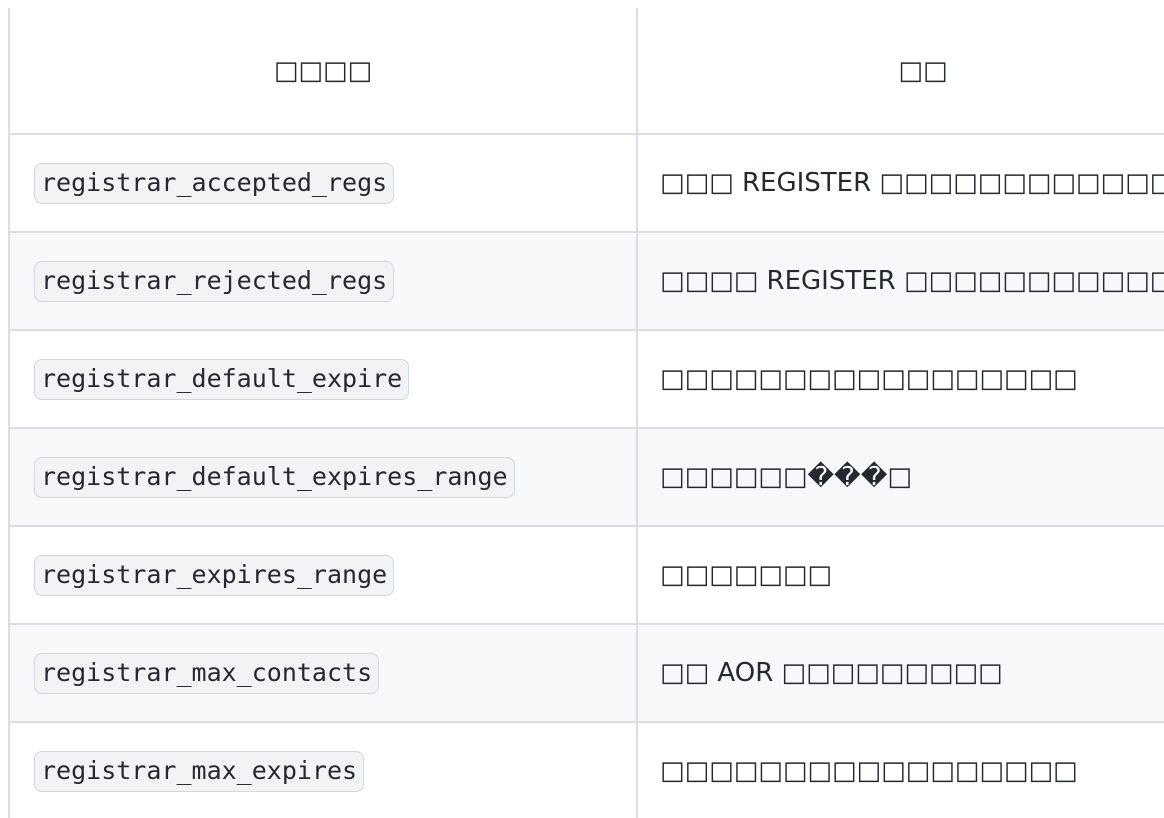  What do you see at coordinates (222, 379) in the screenshot?
I see `stat-name-code: registrar_default_expire` at bounding box center [222, 379].